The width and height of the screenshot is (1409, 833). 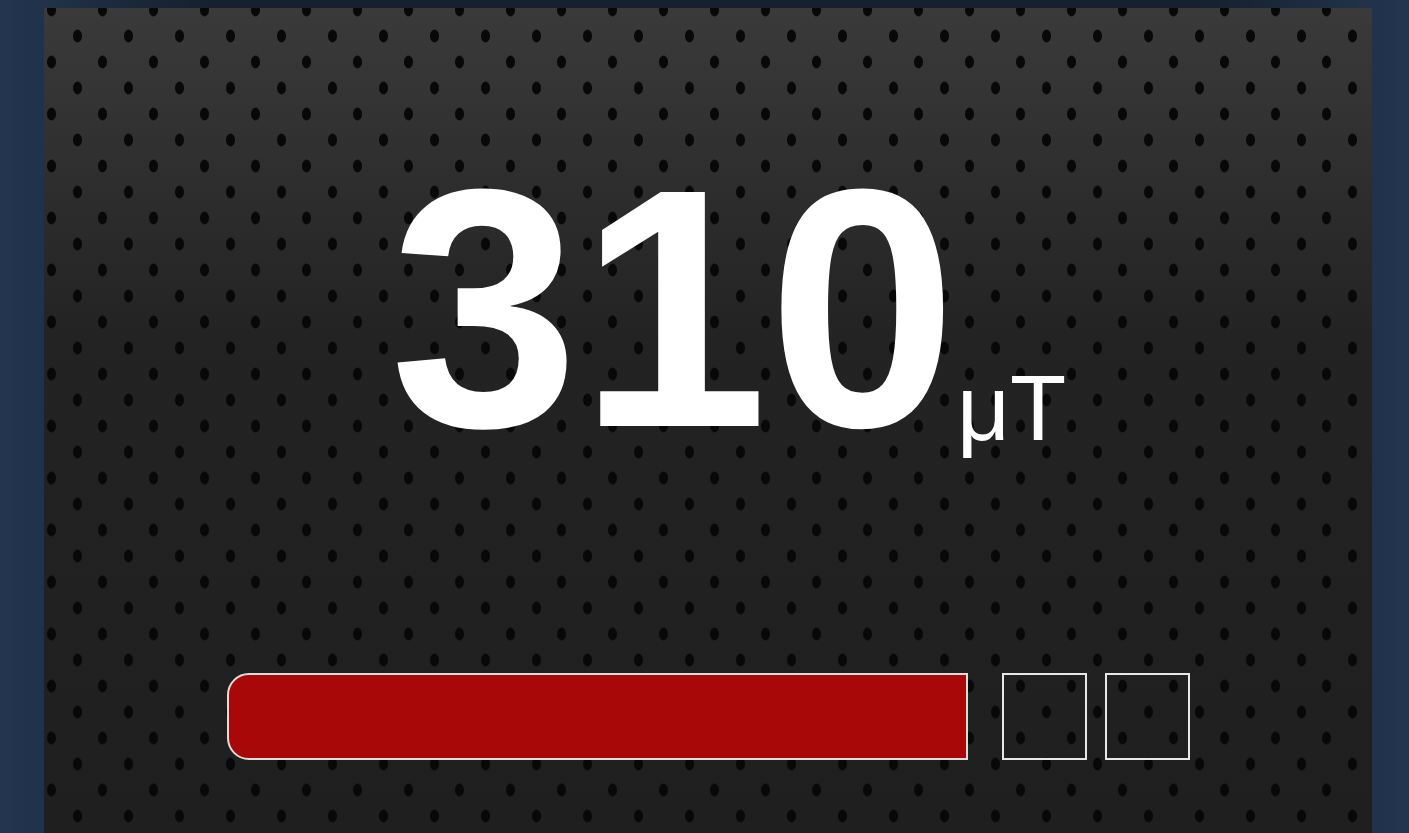 What do you see at coordinates (673, 308) in the screenshot?
I see `reading-value: 310` at bounding box center [673, 308].